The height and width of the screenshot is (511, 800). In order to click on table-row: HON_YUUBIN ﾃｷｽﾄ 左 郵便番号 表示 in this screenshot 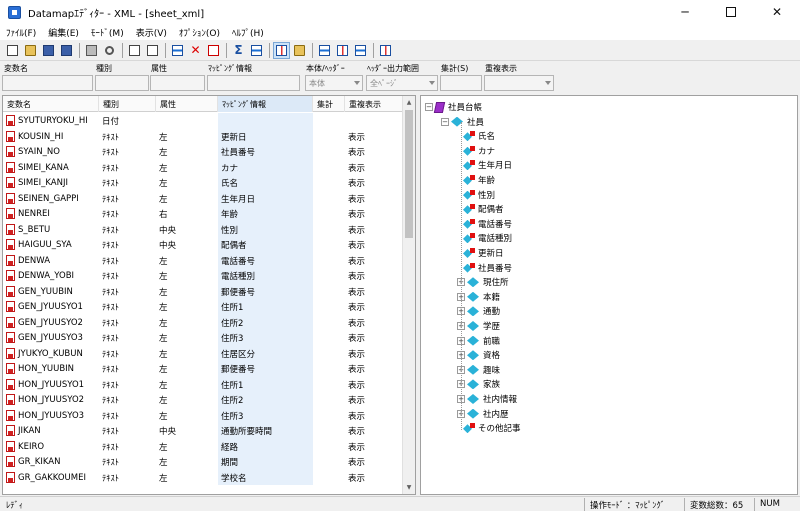, I will do `click(203, 369)`.